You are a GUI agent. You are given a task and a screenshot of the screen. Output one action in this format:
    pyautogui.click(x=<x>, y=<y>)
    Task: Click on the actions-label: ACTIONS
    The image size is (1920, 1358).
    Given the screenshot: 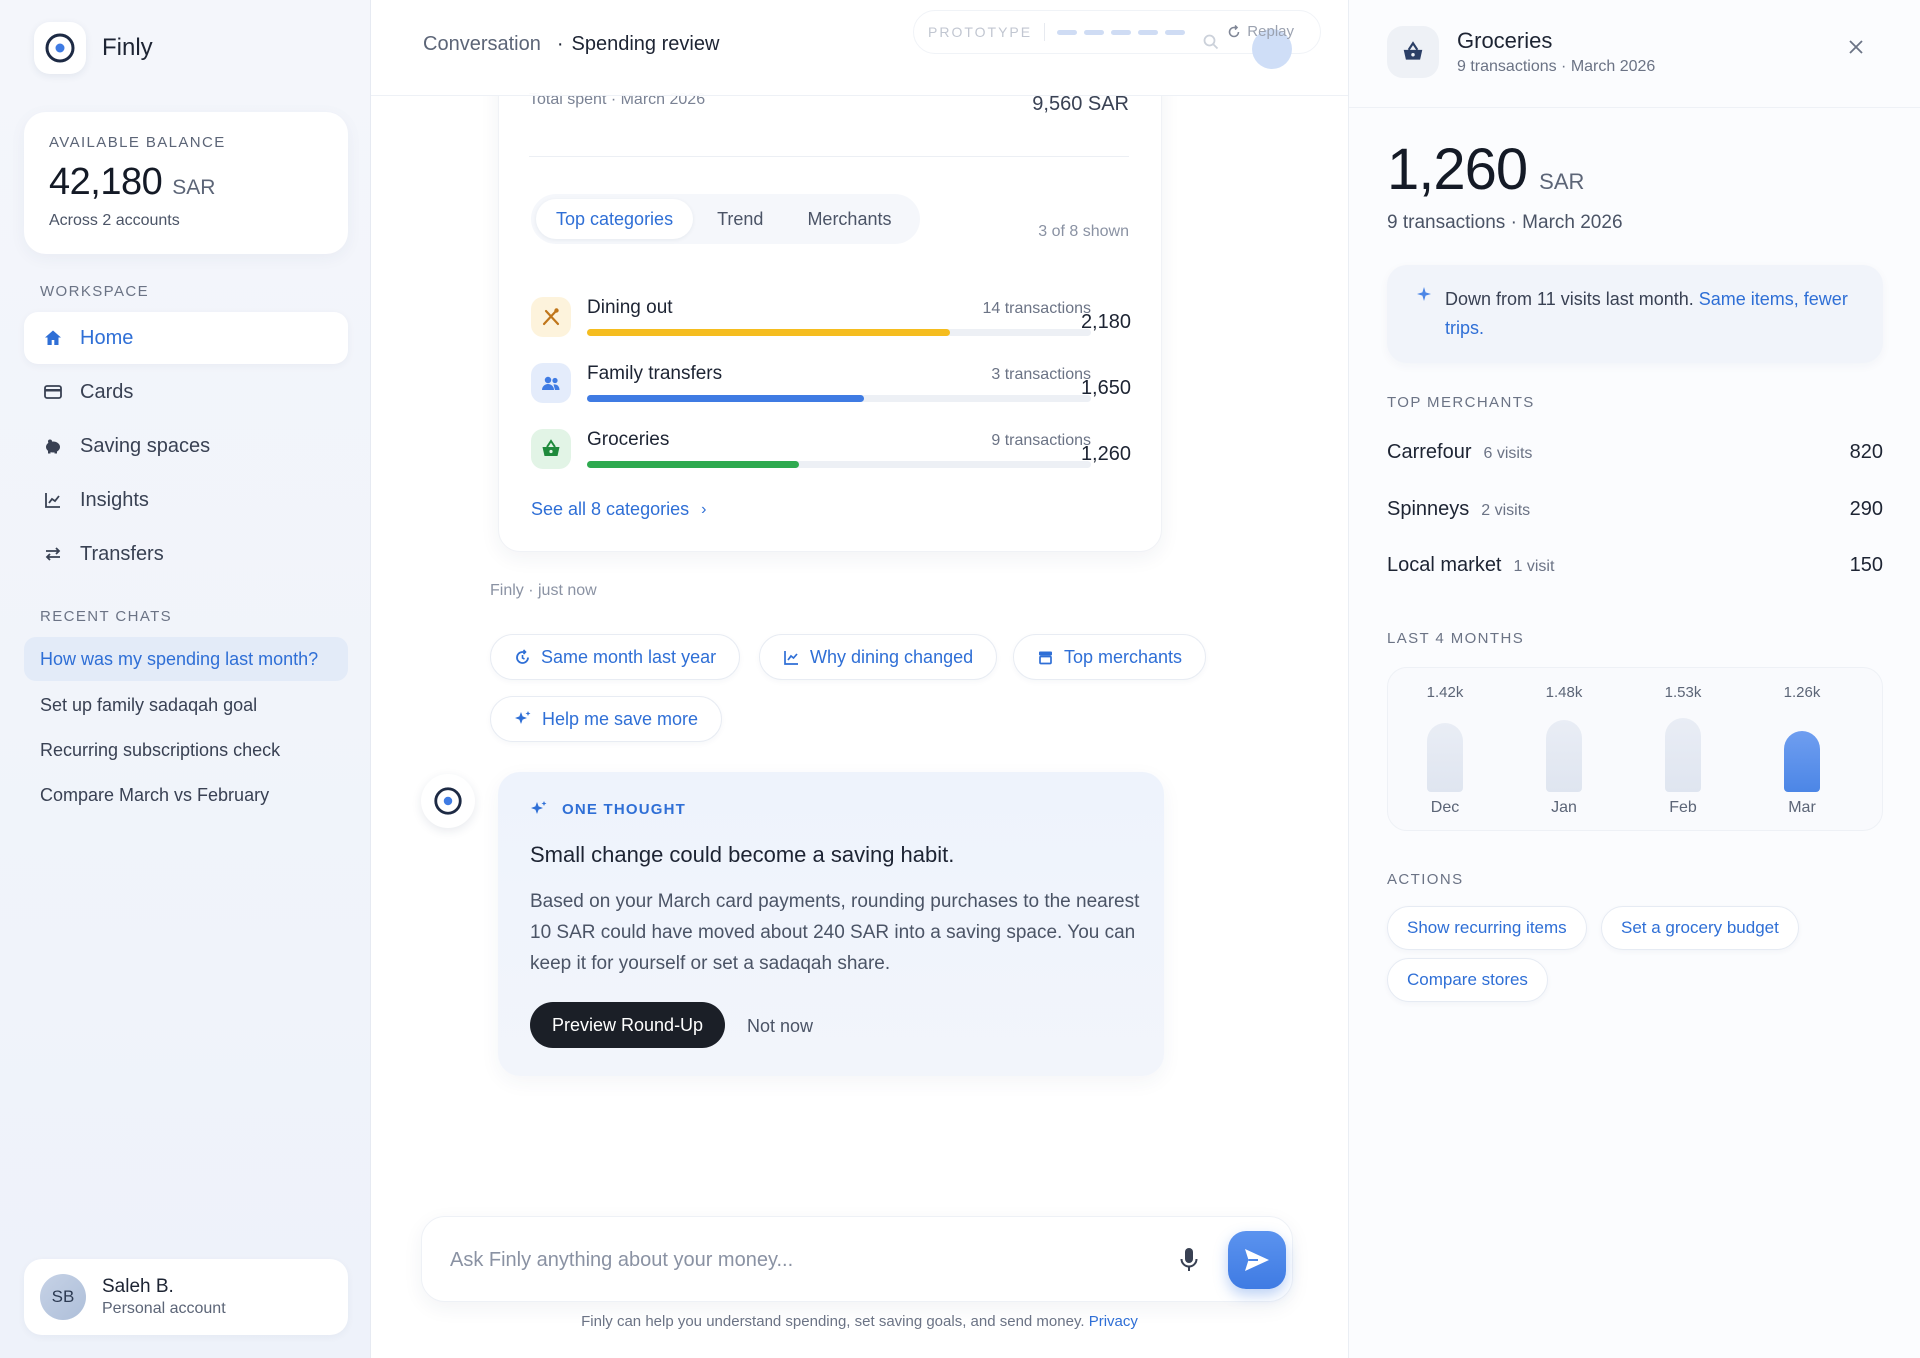 What is the action you would take?
    pyautogui.click(x=1425, y=879)
    